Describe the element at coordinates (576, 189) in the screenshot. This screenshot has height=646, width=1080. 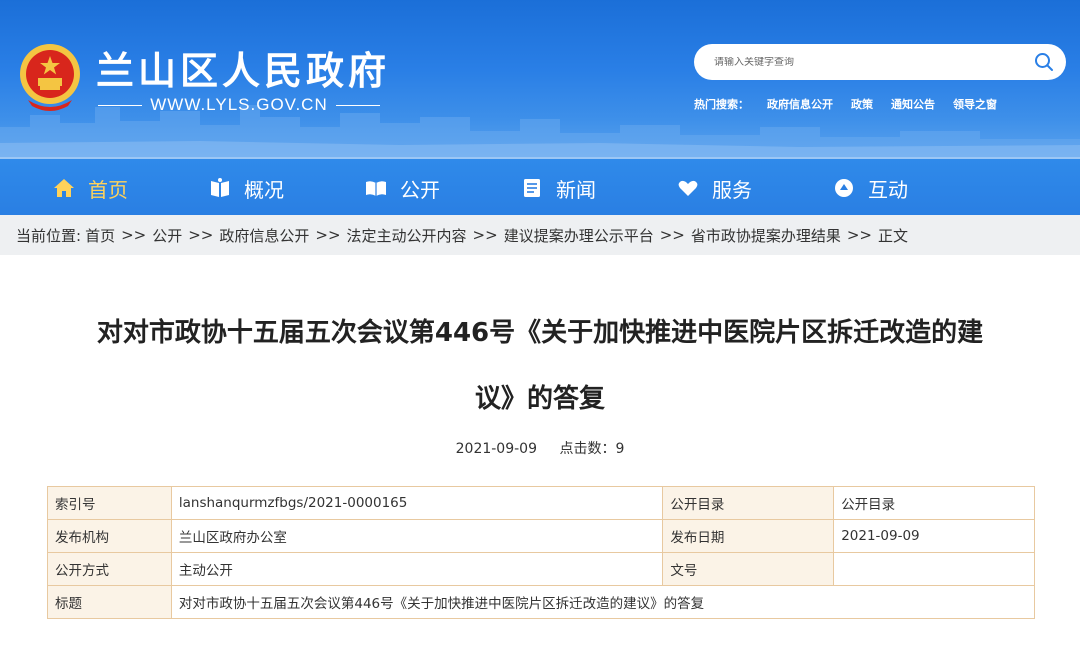
I see `nav-item-label: 新闻` at that location.